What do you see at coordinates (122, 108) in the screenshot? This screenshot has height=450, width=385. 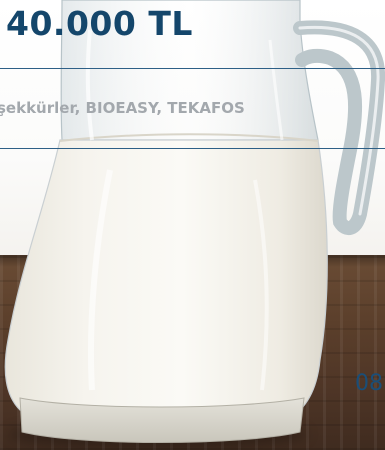 I see `tag-list: şekkürler, BIOEASY, TEKAFOS` at bounding box center [122, 108].